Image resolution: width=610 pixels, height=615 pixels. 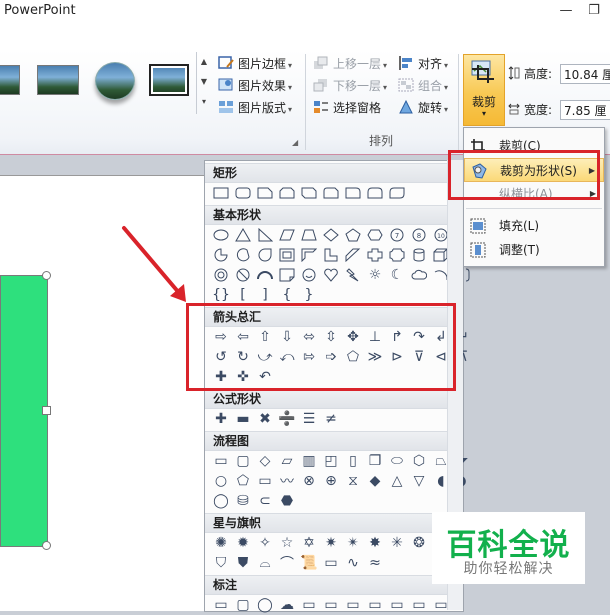 I want to click on left-brace-shape-icon: {, so click(x=287, y=295).